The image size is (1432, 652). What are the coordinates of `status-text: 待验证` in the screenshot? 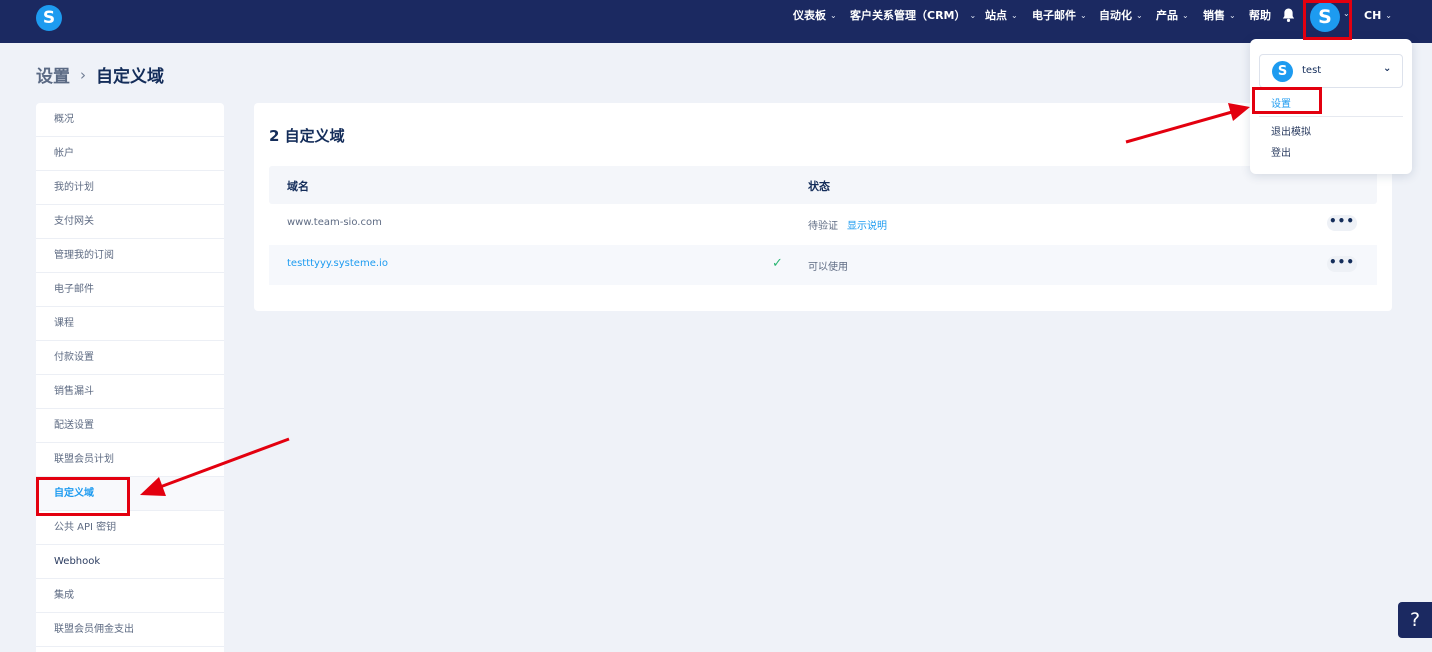 It's located at (823, 226).